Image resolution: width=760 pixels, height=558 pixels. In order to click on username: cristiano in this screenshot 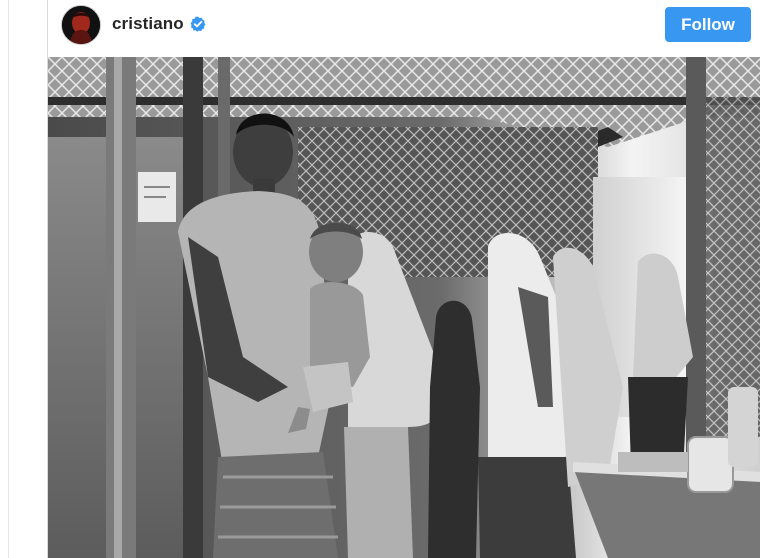, I will do `click(148, 24)`.